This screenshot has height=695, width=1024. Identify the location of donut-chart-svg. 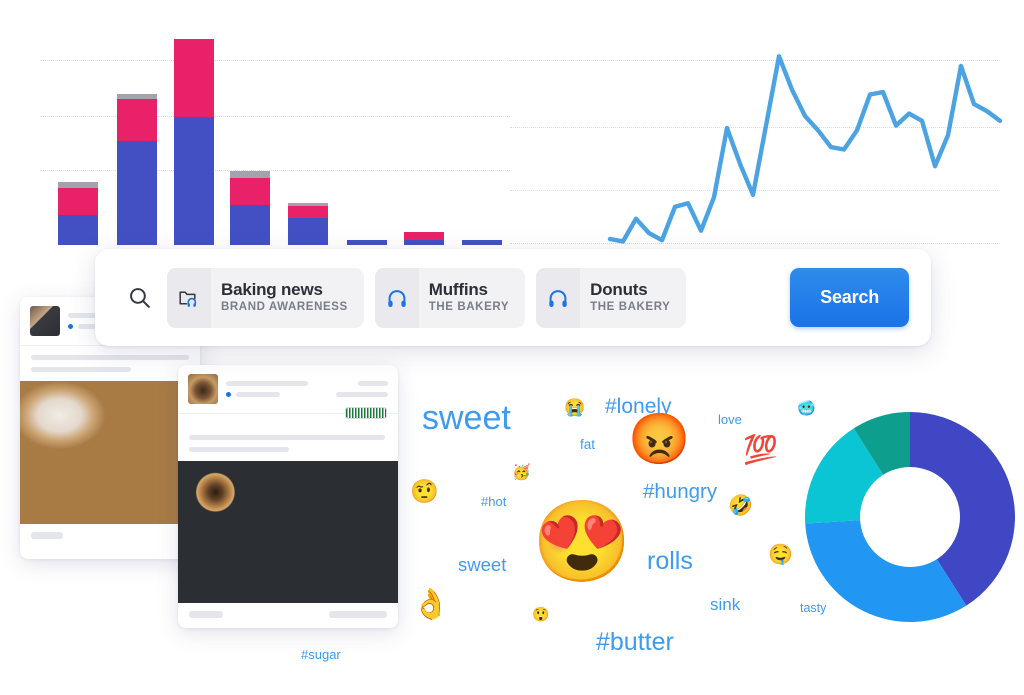
(910, 517).